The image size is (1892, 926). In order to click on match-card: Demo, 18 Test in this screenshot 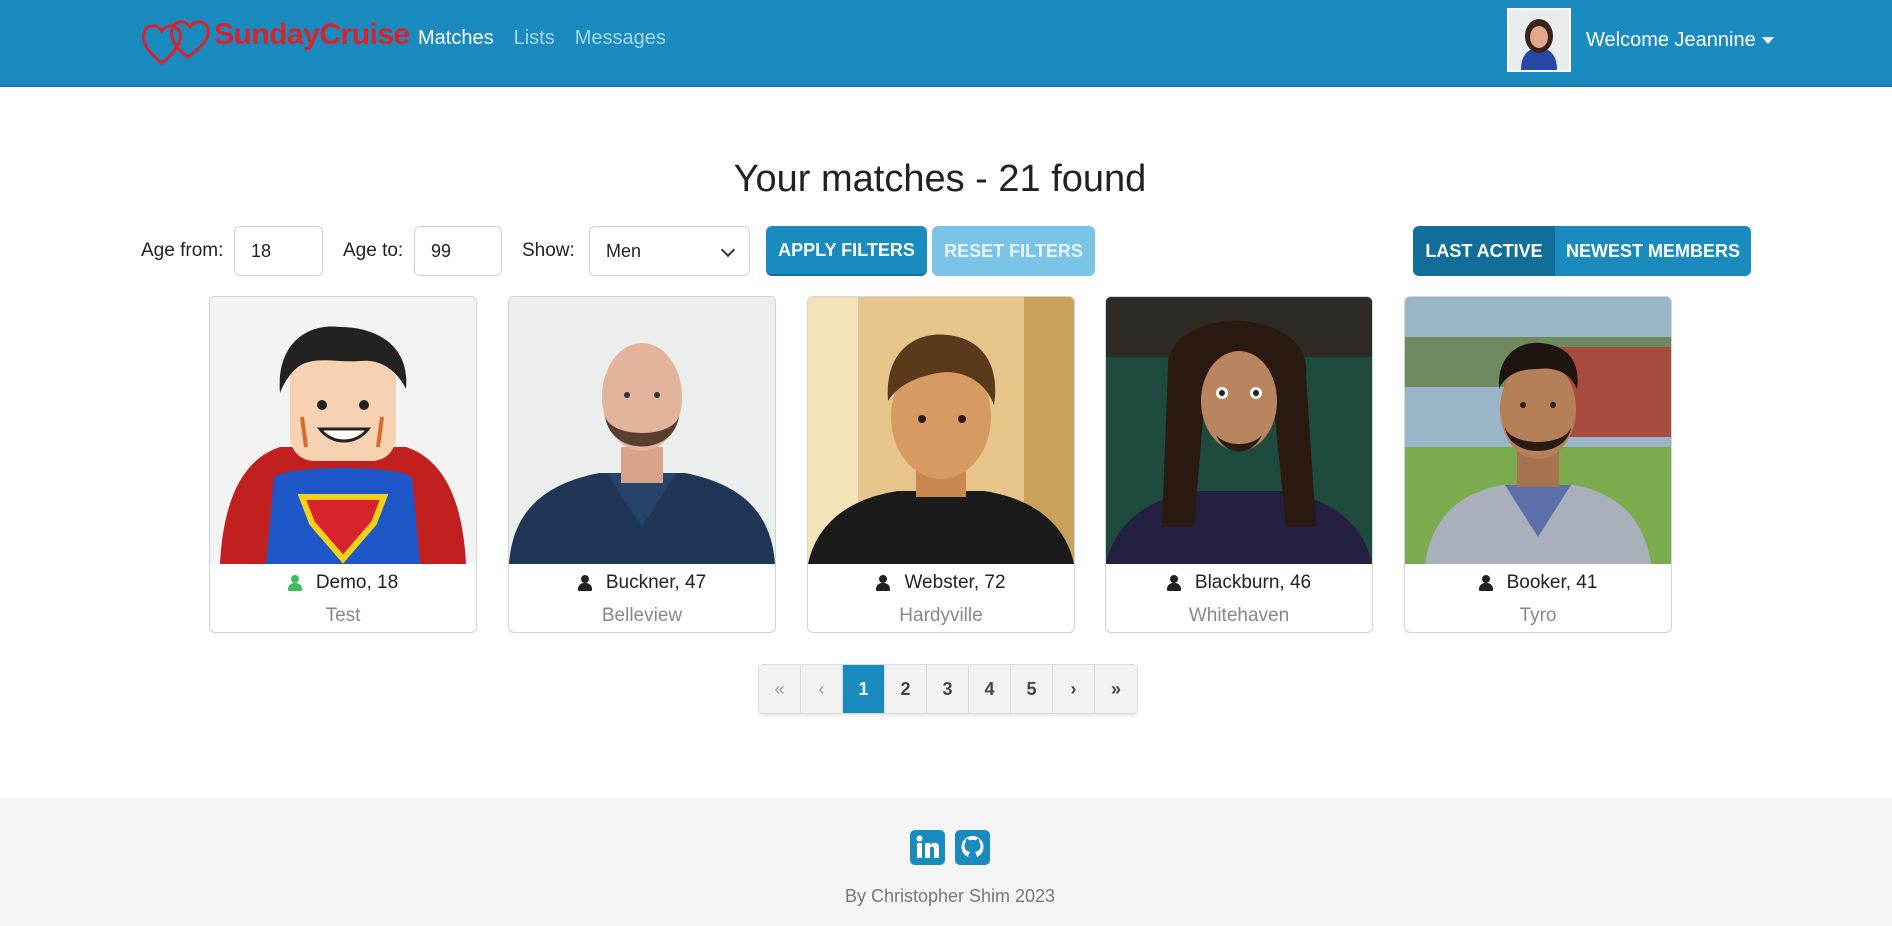, I will do `click(343, 464)`.